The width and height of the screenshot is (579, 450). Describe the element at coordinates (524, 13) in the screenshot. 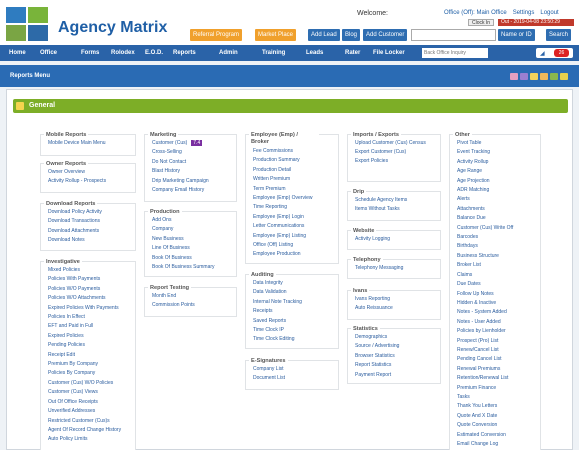

I see `settings-link: Settings` at that location.